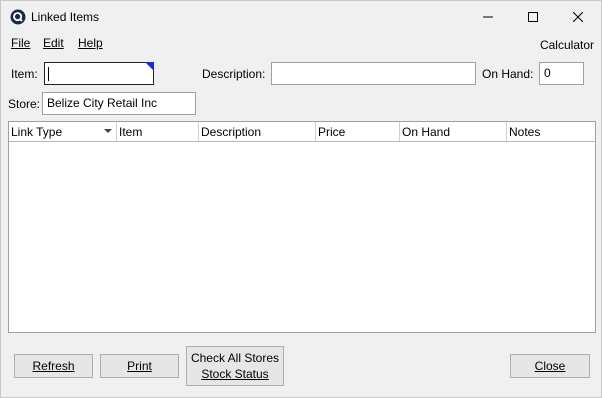 This screenshot has height=398, width=602. Describe the element at coordinates (158, 131) in the screenshot. I see `column-item: Item` at that location.